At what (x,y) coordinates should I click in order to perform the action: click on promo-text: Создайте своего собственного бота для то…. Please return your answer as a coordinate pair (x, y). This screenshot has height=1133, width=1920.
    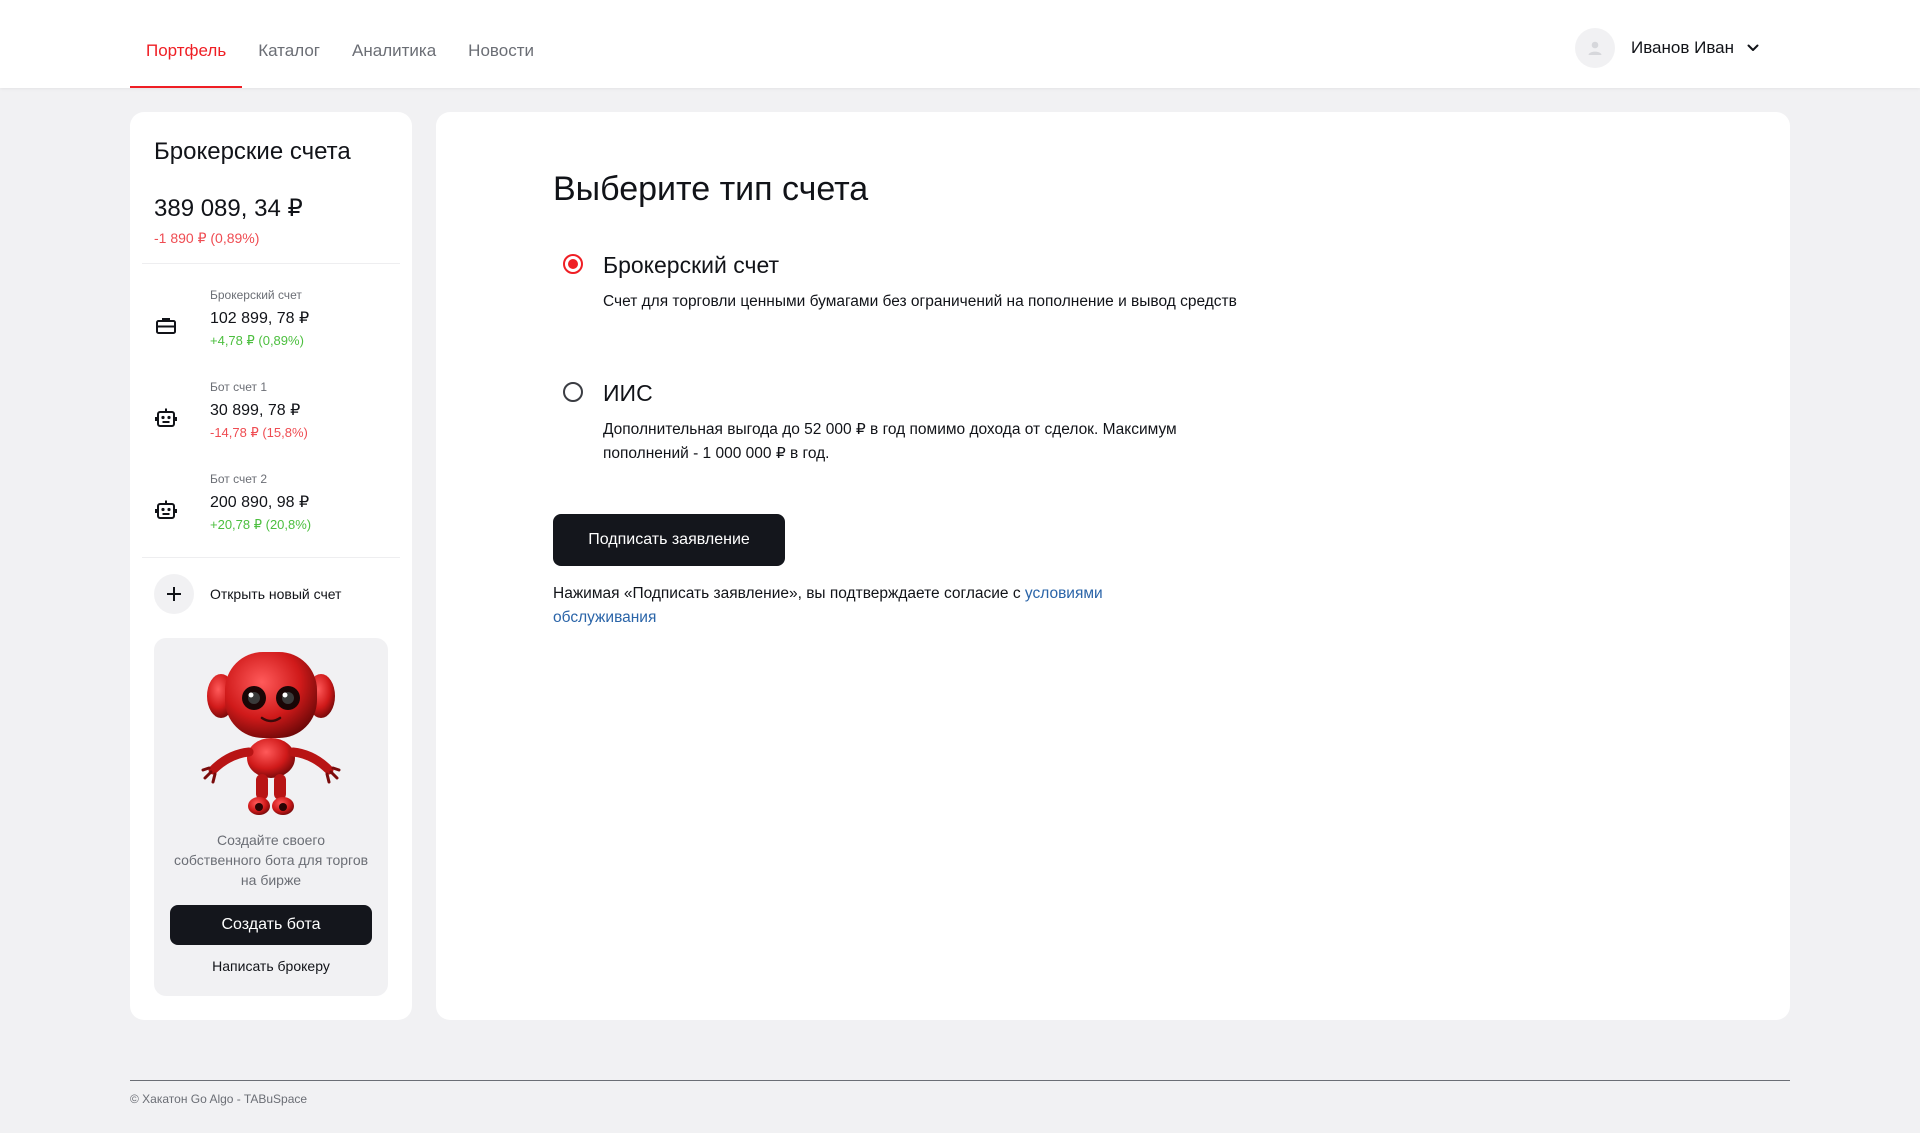
    Looking at the image, I should click on (271, 860).